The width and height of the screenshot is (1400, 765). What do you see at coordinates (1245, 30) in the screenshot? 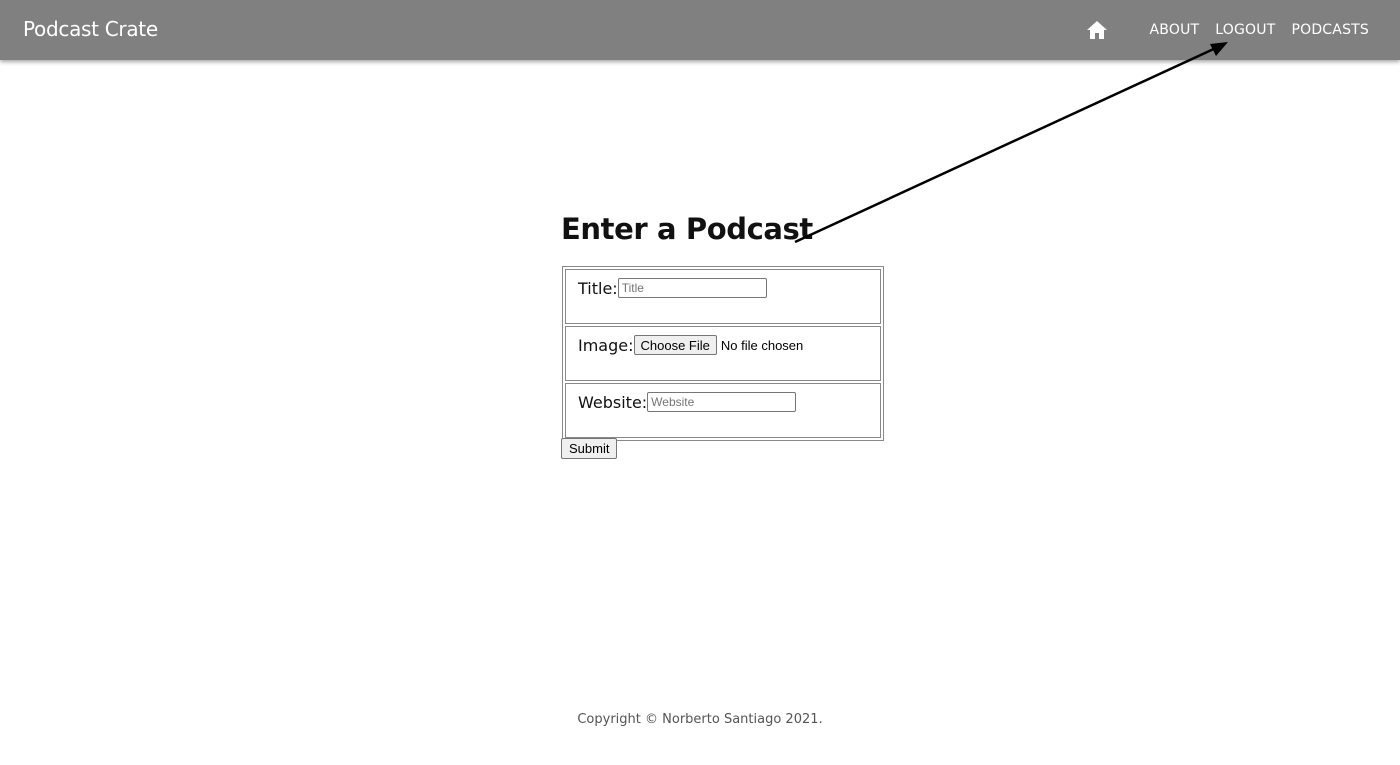
I see `nav-link-logout: LOGOUT` at bounding box center [1245, 30].